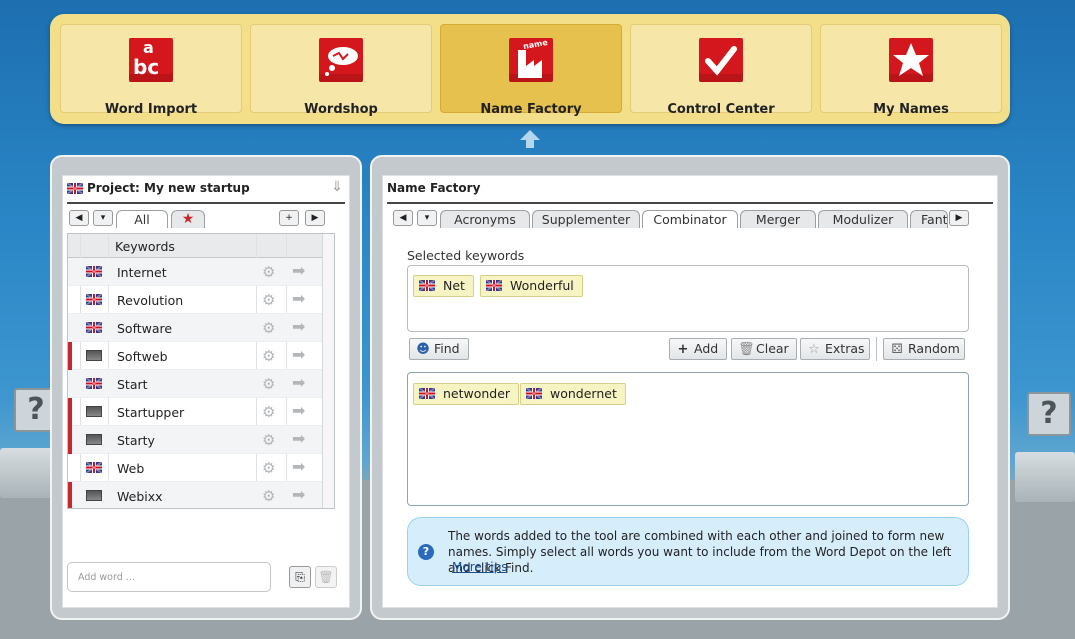  I want to click on delete-word-button: 🗑, so click(326, 577).